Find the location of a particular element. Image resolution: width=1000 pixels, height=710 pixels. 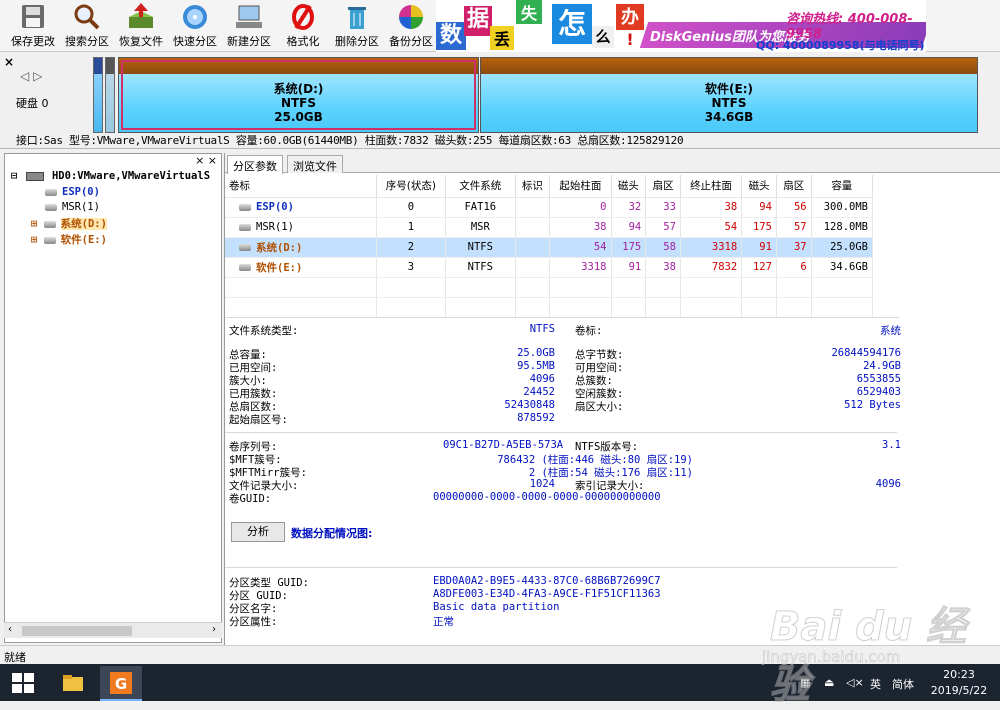

scroll-left-icon: ‹ is located at coordinates (10, 629).